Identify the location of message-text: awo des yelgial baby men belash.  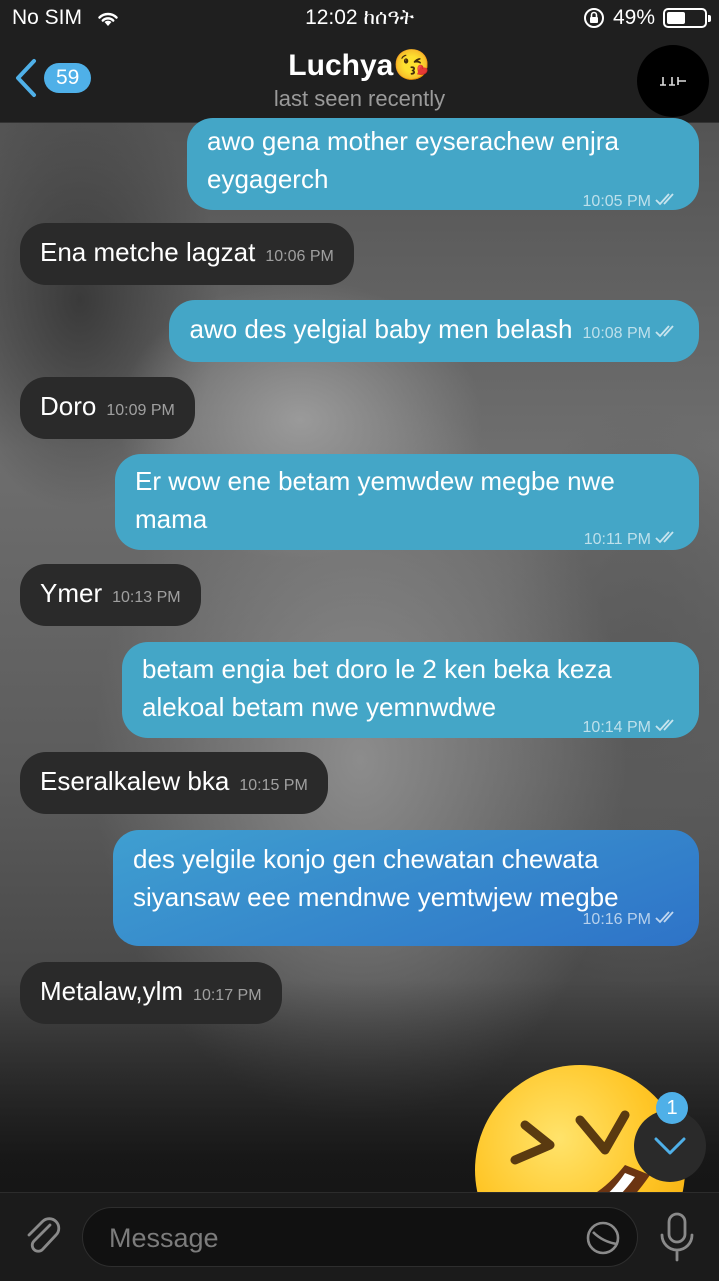
(381, 329).